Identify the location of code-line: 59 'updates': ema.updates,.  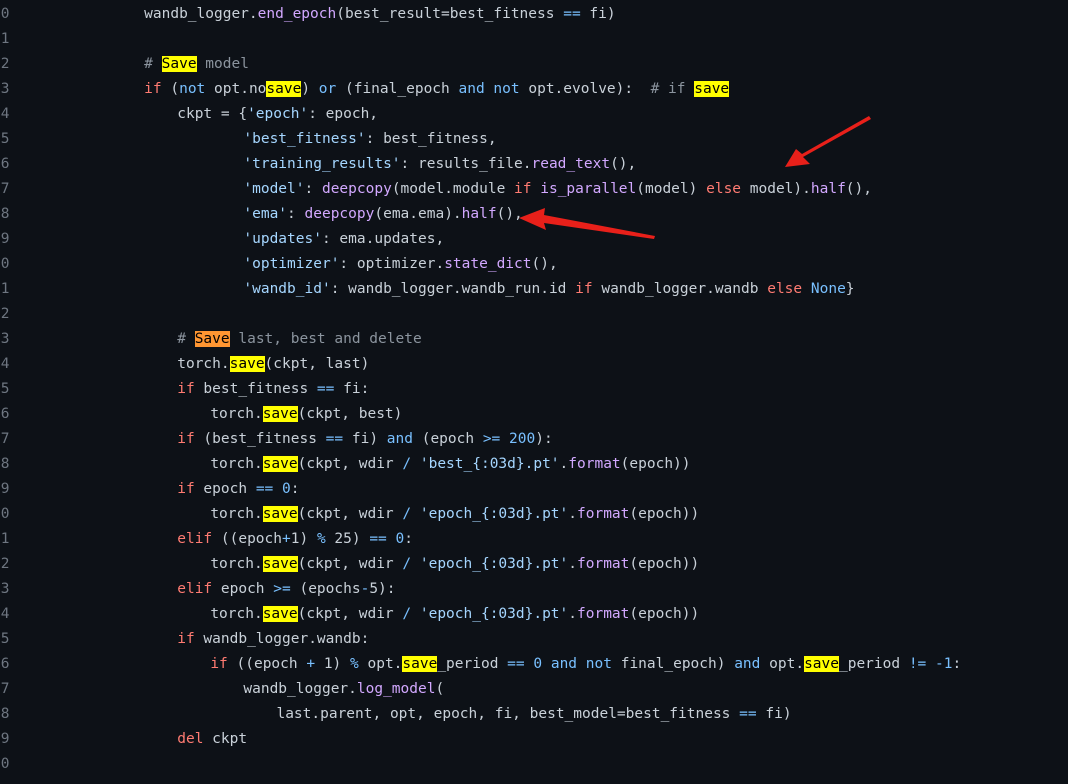
(534, 239).